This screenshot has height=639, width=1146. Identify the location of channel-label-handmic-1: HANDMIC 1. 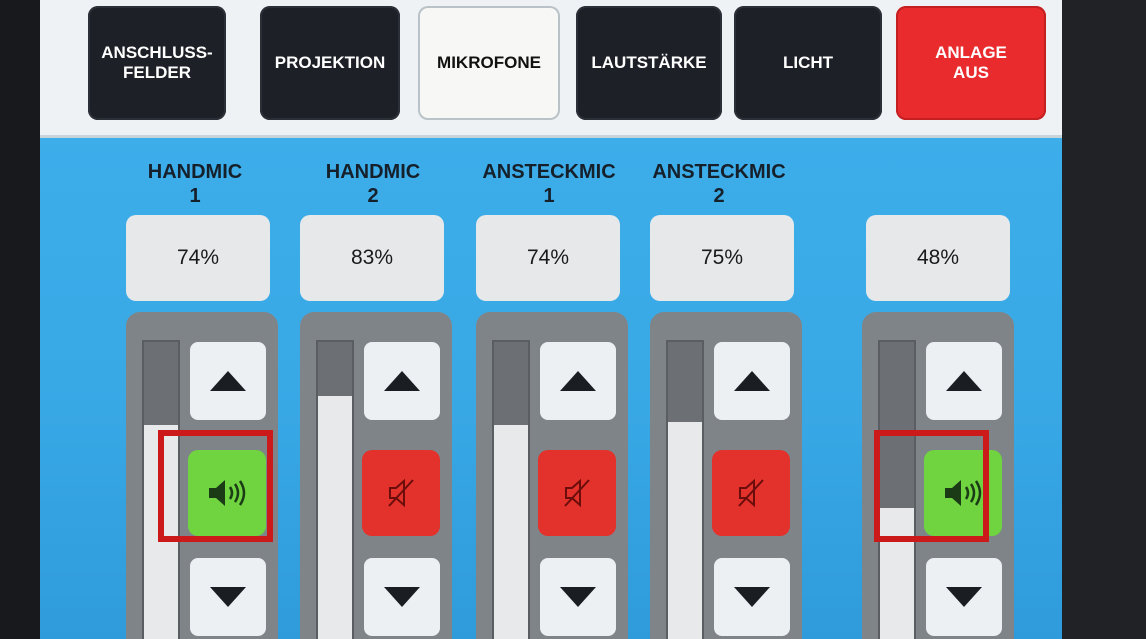
(195, 184).